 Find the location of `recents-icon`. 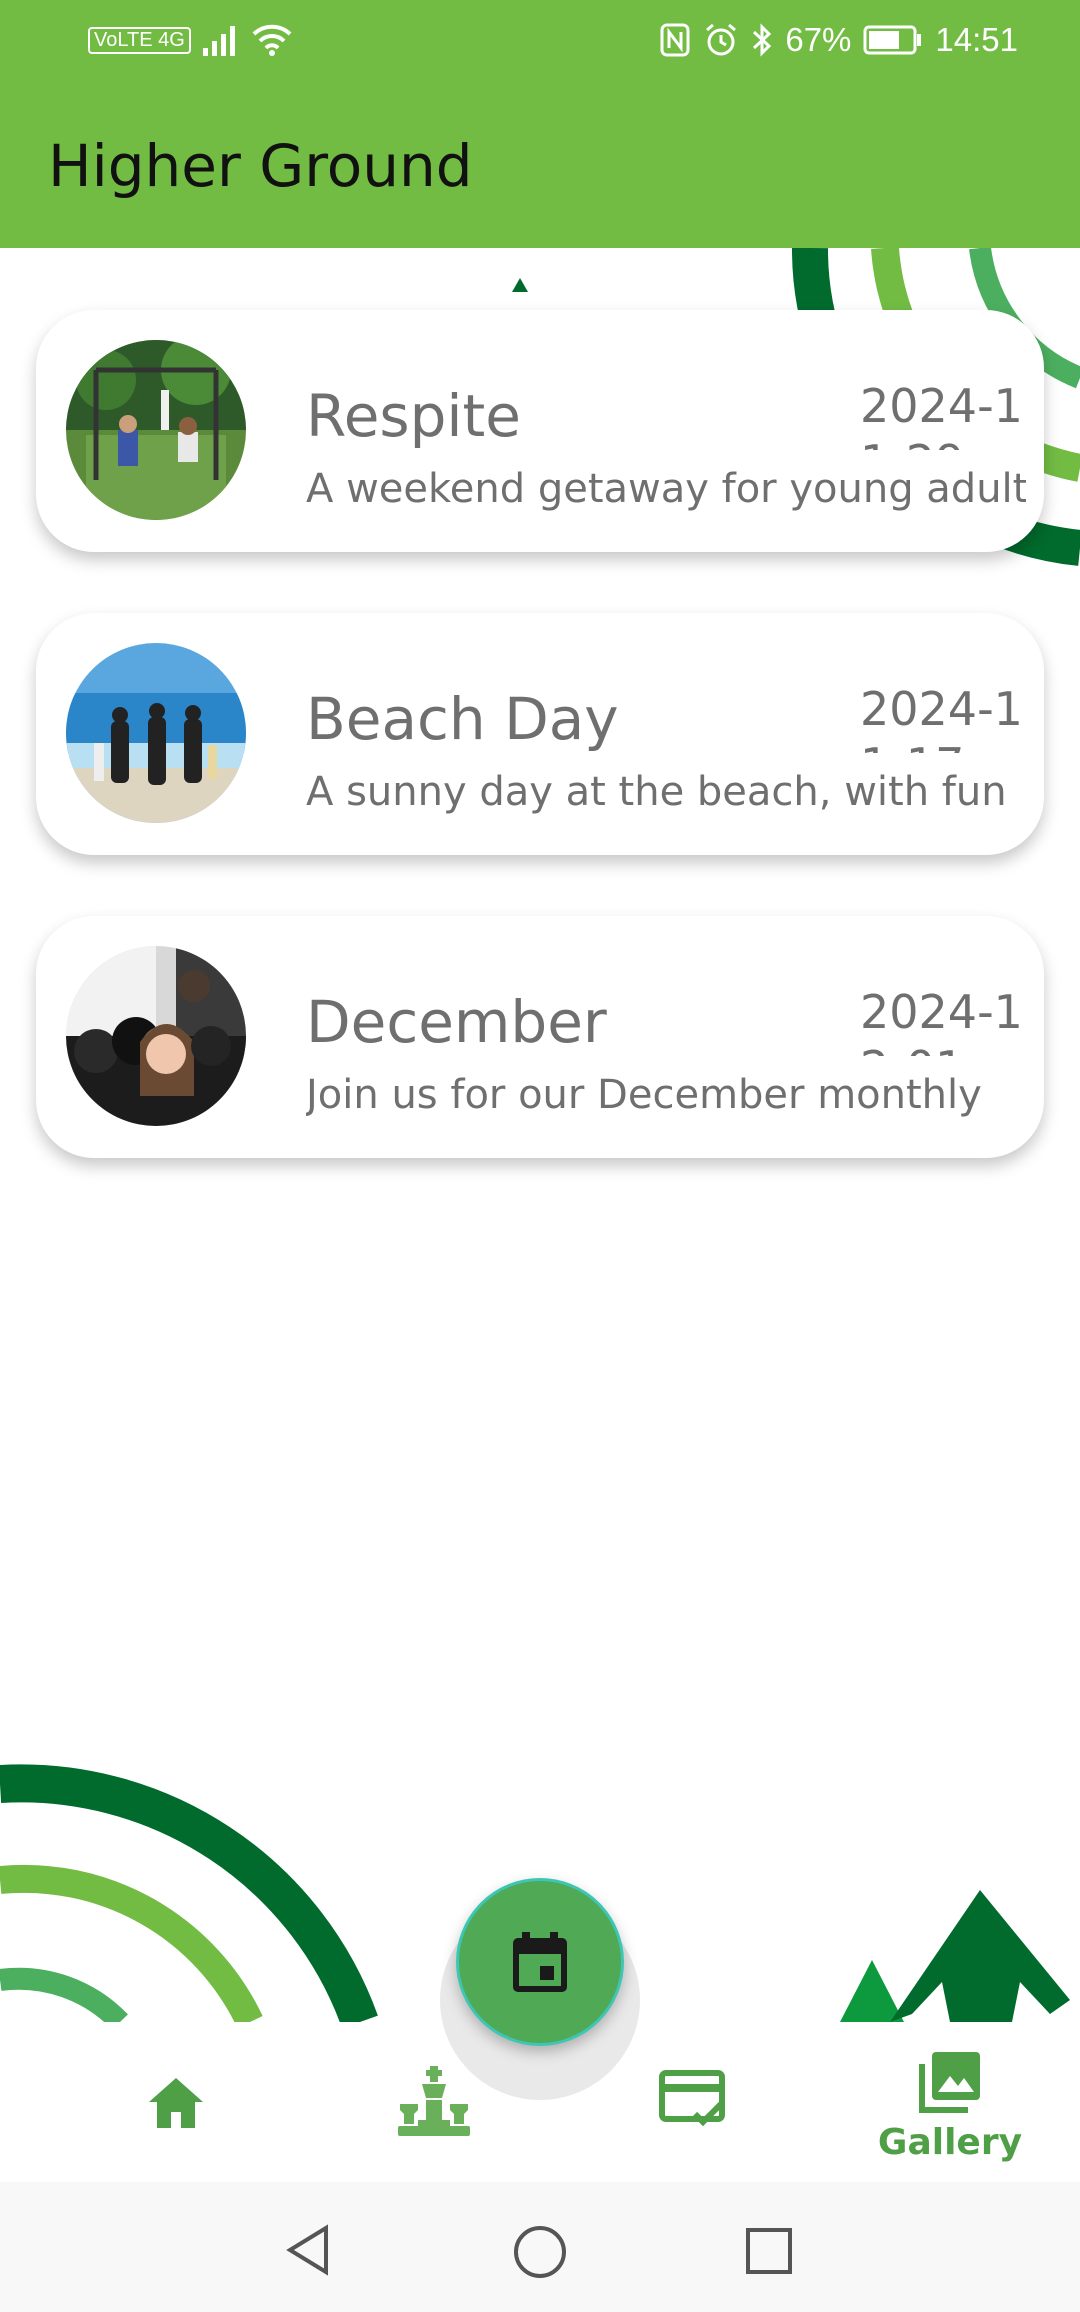

recents-icon is located at coordinates (769, 2251).